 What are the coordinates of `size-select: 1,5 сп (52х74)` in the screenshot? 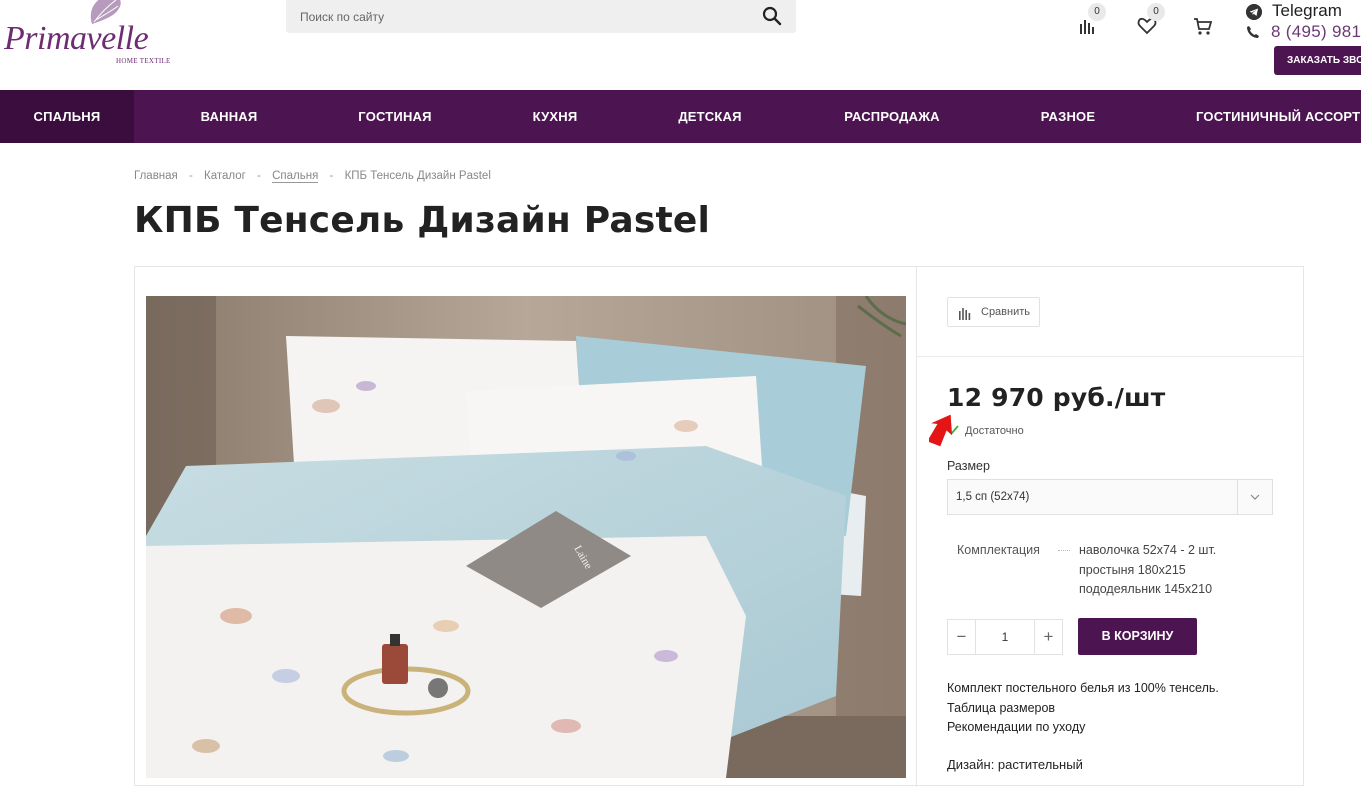 It's located at (1110, 497).